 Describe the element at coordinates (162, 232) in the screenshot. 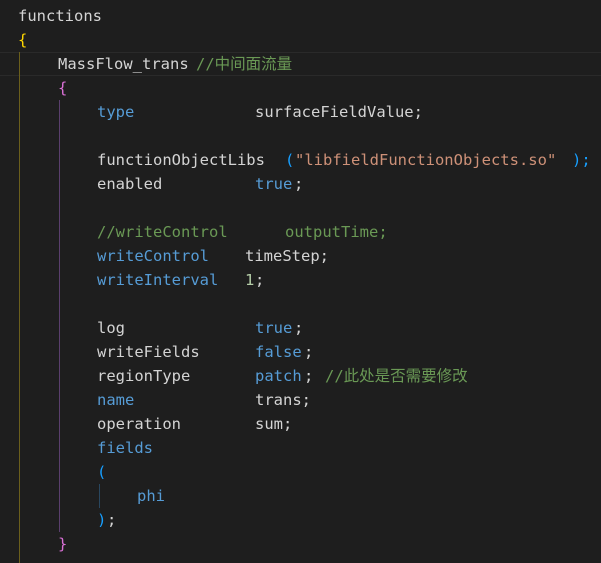

I see `comment: //writeControl` at that location.